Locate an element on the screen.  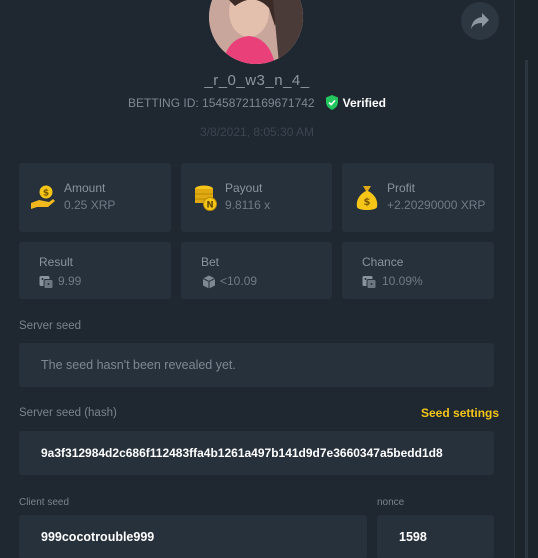
svg-text: N is located at coordinates (209, 206).